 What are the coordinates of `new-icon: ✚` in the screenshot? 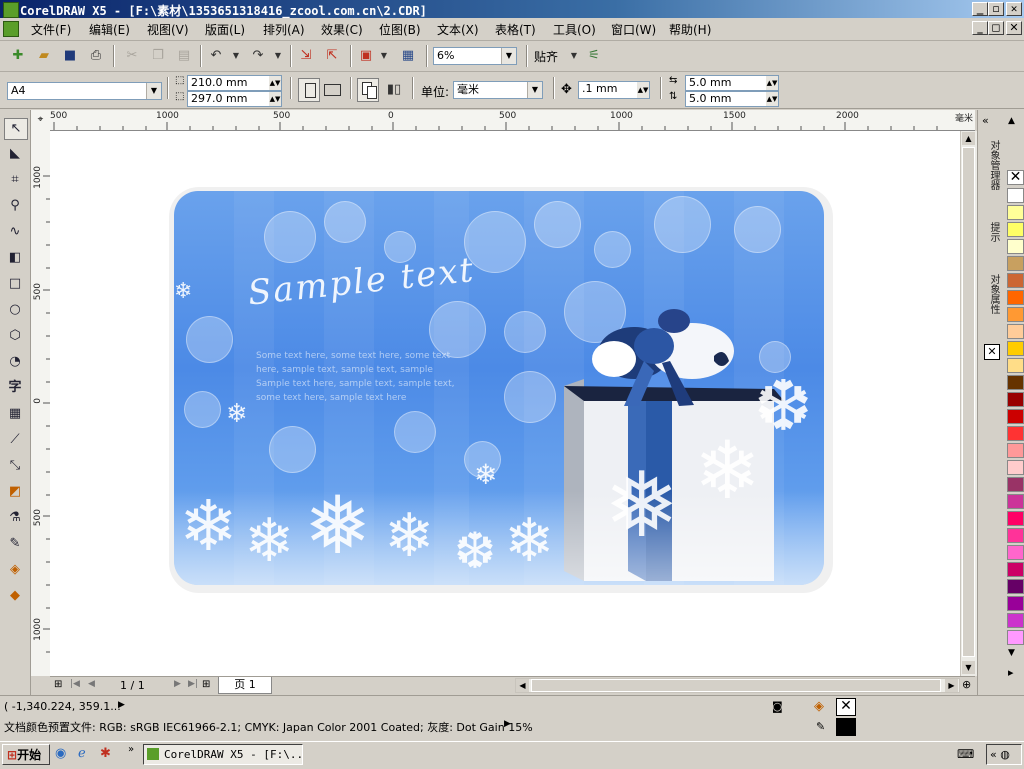 It's located at (18, 56).